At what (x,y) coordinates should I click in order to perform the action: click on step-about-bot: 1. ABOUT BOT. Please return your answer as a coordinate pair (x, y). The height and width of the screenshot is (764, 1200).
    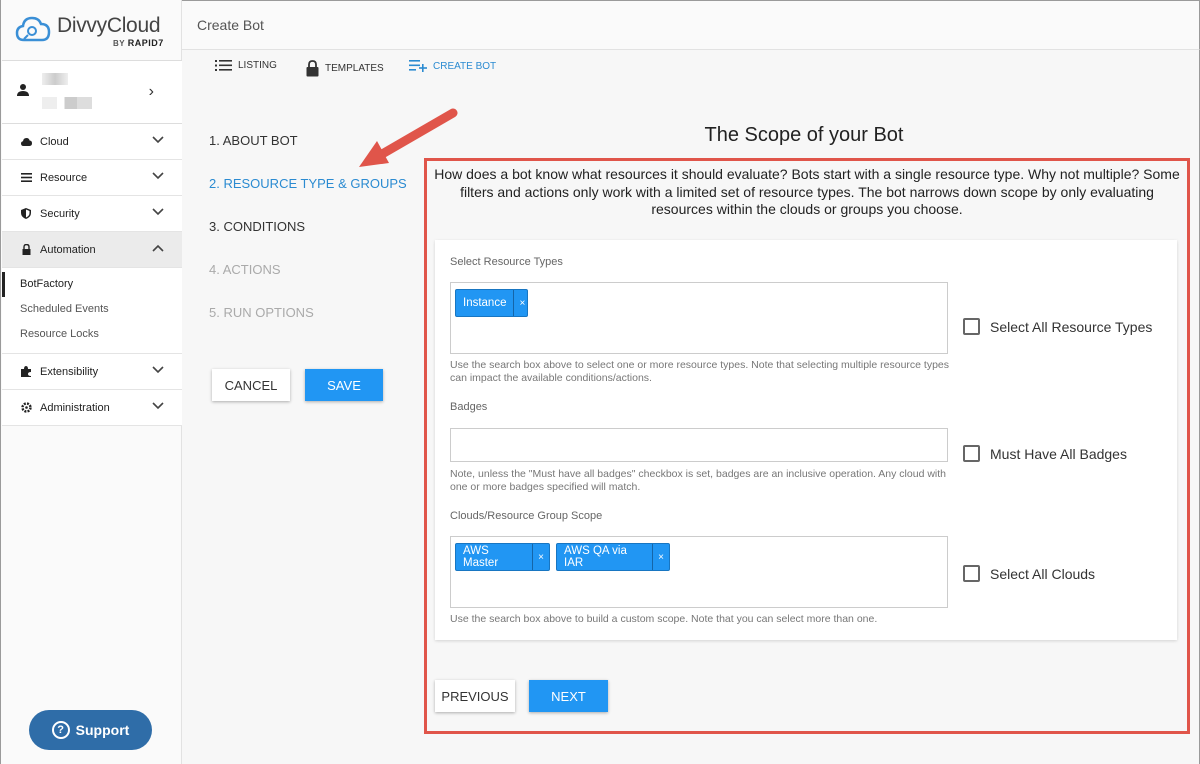
    Looking at the image, I should click on (253, 140).